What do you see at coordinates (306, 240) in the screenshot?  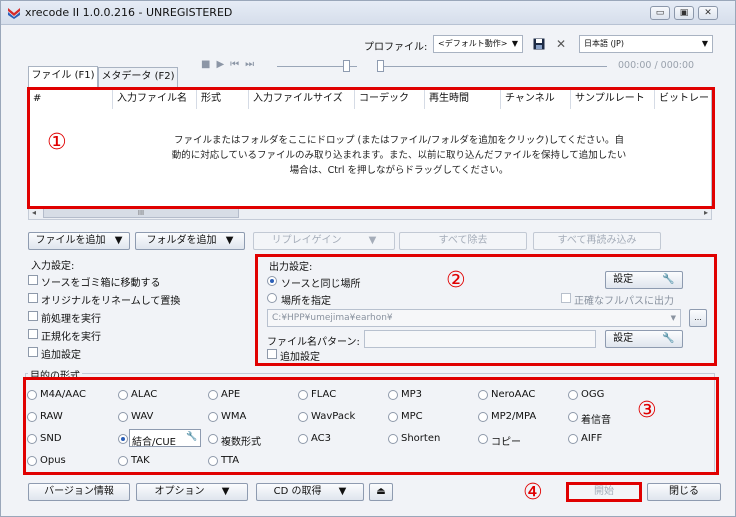 I see `replaygain-label: リプレイゲイン` at bounding box center [306, 240].